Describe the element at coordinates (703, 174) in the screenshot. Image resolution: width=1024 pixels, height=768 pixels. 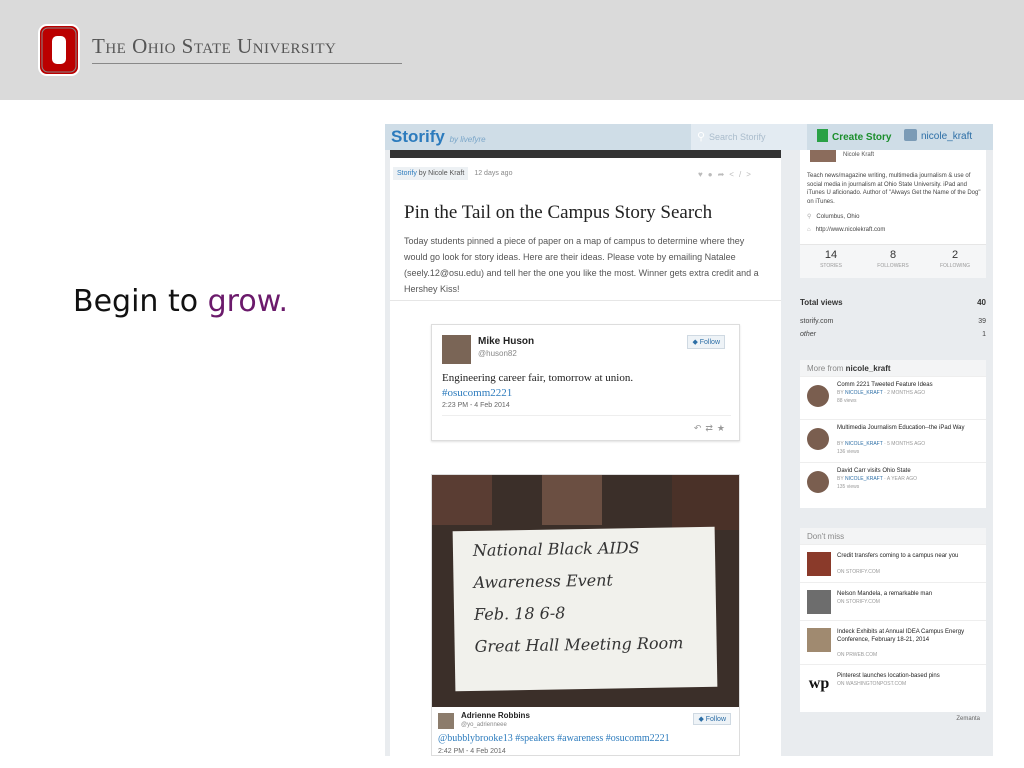
I see `heart-icon: ♥` at that location.